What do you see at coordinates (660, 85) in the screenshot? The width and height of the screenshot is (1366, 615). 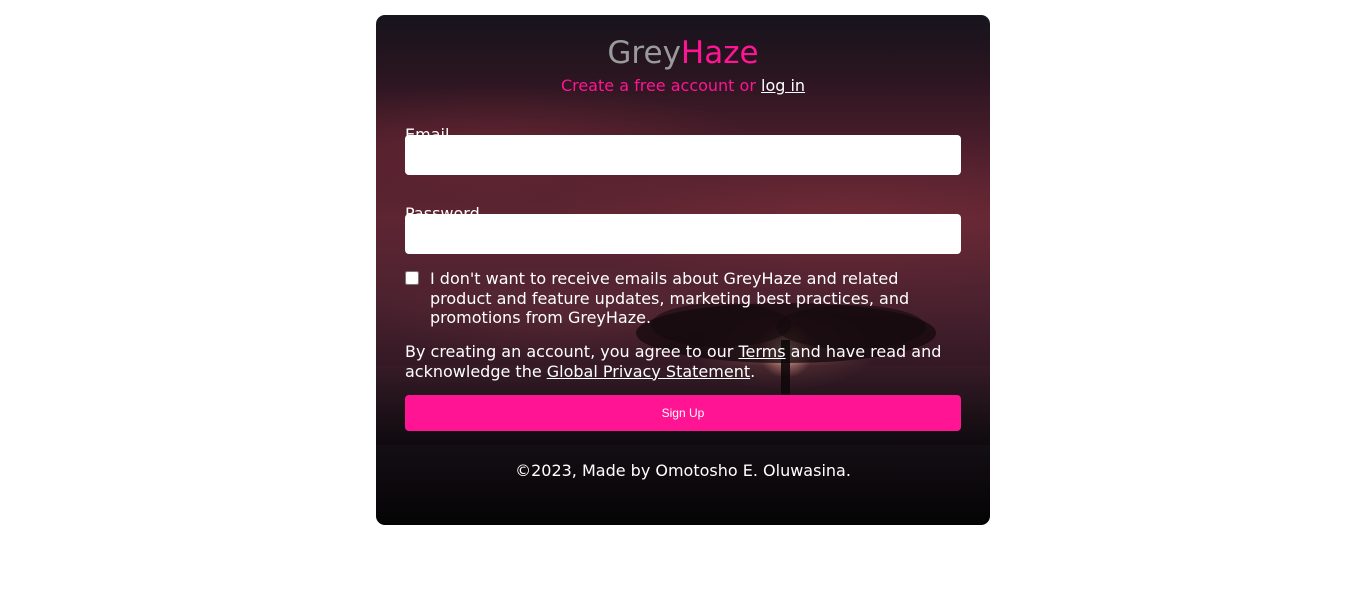 I see `subtitle-text: Create a free account or` at bounding box center [660, 85].